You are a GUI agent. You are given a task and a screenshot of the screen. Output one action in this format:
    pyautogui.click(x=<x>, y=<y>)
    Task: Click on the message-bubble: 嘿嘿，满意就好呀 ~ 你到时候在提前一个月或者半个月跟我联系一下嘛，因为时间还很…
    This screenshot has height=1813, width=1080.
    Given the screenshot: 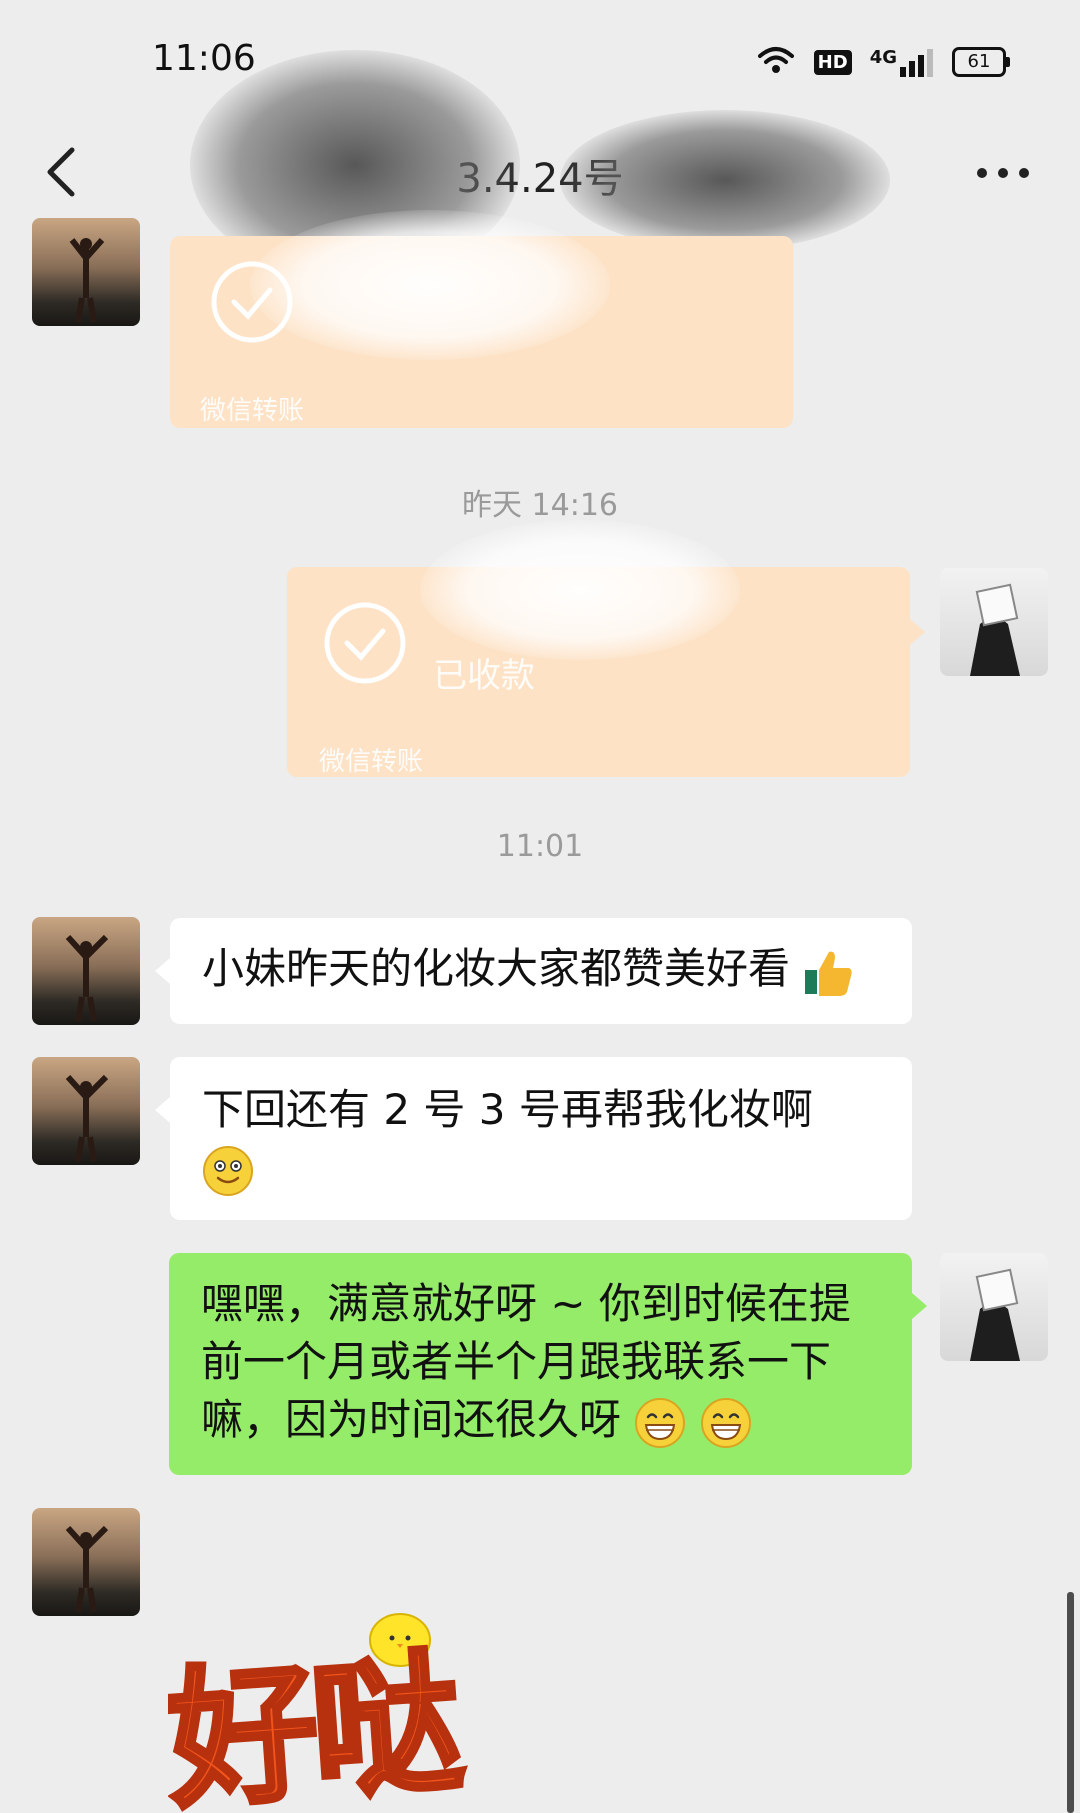 What is the action you would take?
    pyautogui.click(x=548, y=1364)
    